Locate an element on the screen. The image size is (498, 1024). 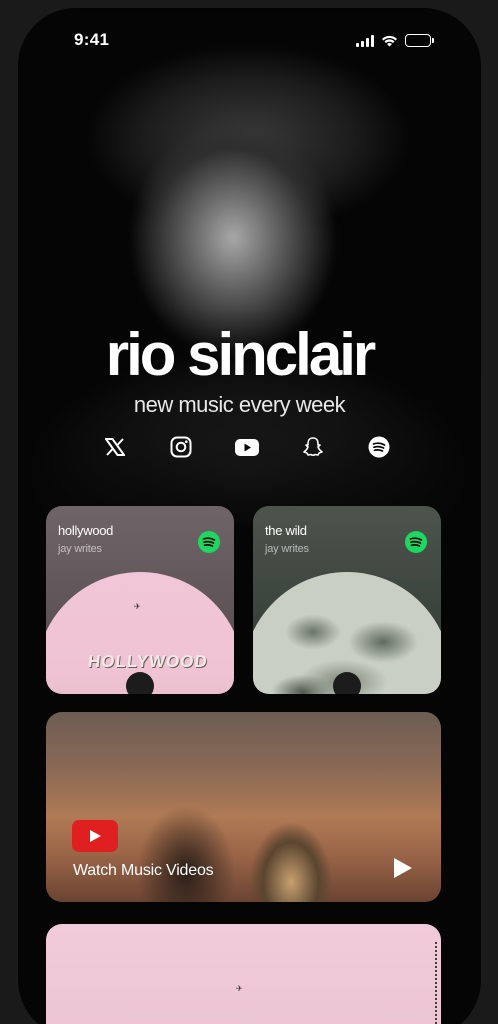
vinyl-record-artwork: ✈ HOLLYWOOD is located at coordinates (140, 633).